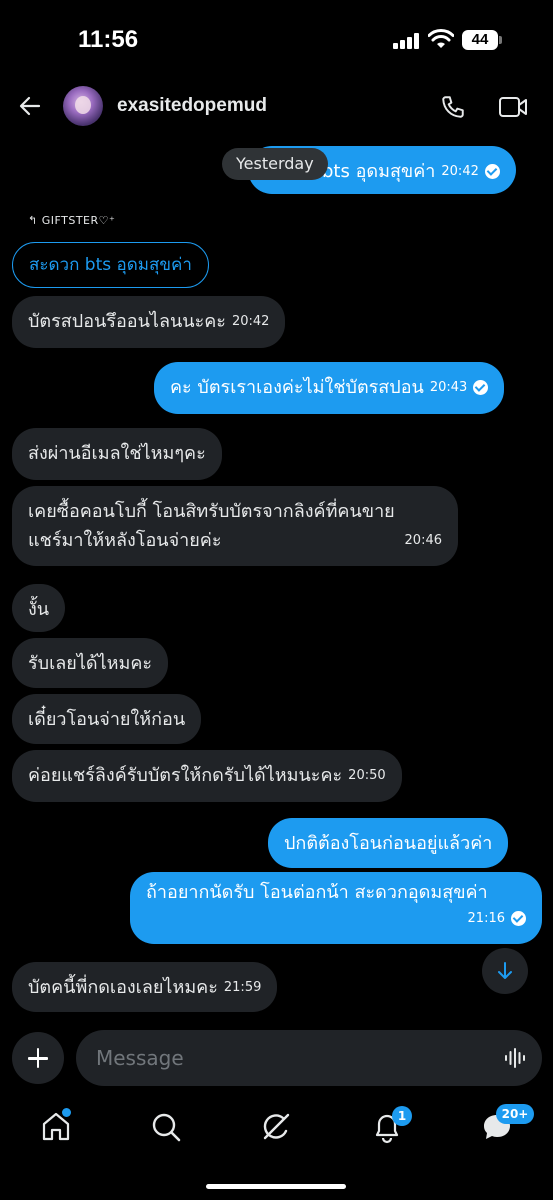  Describe the element at coordinates (297, 387) in the screenshot. I see `message-text: คะ บัตรเราเองค่ะไม่ใช่บัตรสปอน` at that location.